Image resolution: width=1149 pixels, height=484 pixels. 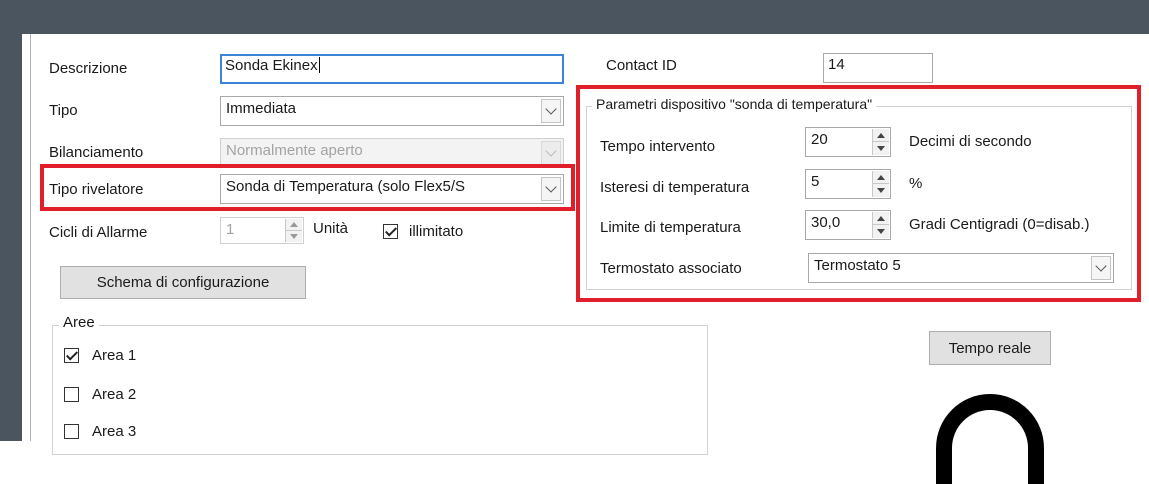 I want to click on tipo-selected-value: Immediata, so click(x=261, y=108).